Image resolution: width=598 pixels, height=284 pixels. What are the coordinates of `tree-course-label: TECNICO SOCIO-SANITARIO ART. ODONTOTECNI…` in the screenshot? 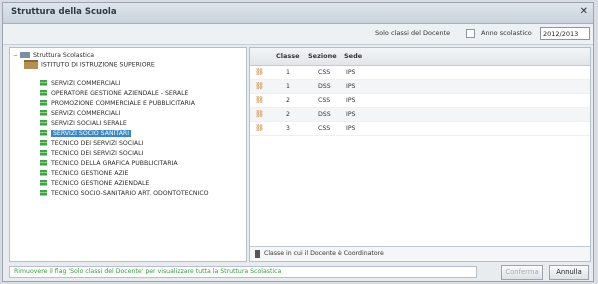 It's located at (130, 193).